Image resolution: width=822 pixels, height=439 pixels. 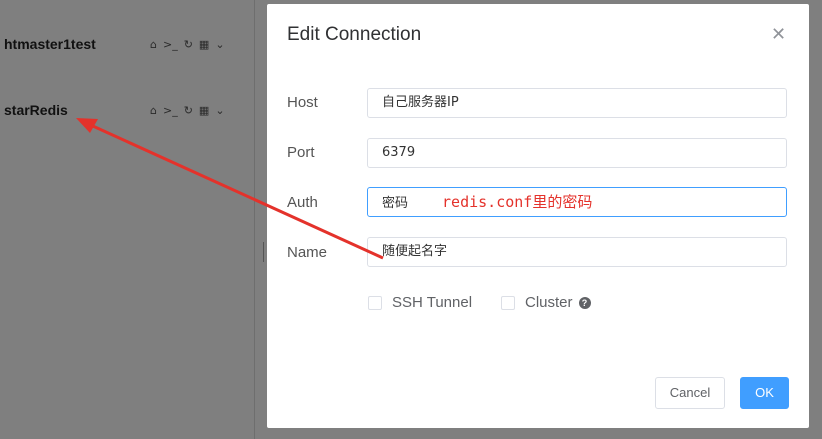 What do you see at coordinates (233, 190) in the screenshot?
I see `arrow-line` at bounding box center [233, 190].